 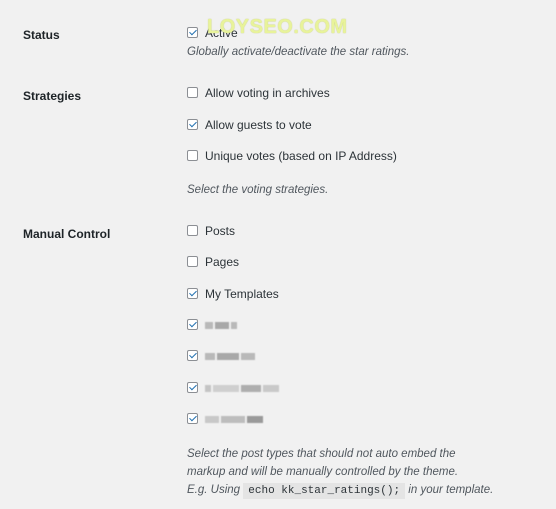 What do you see at coordinates (192, 32) in the screenshot?
I see `active-checkbox` at bounding box center [192, 32].